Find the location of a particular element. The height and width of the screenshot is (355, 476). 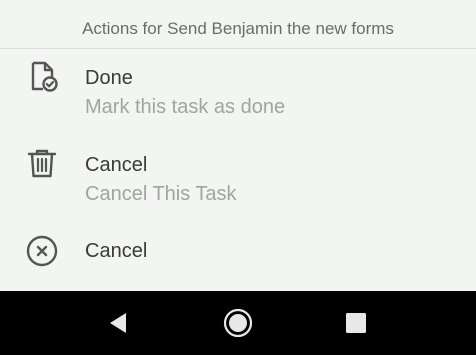

action-cancel: Cancel is located at coordinates (238, 253).